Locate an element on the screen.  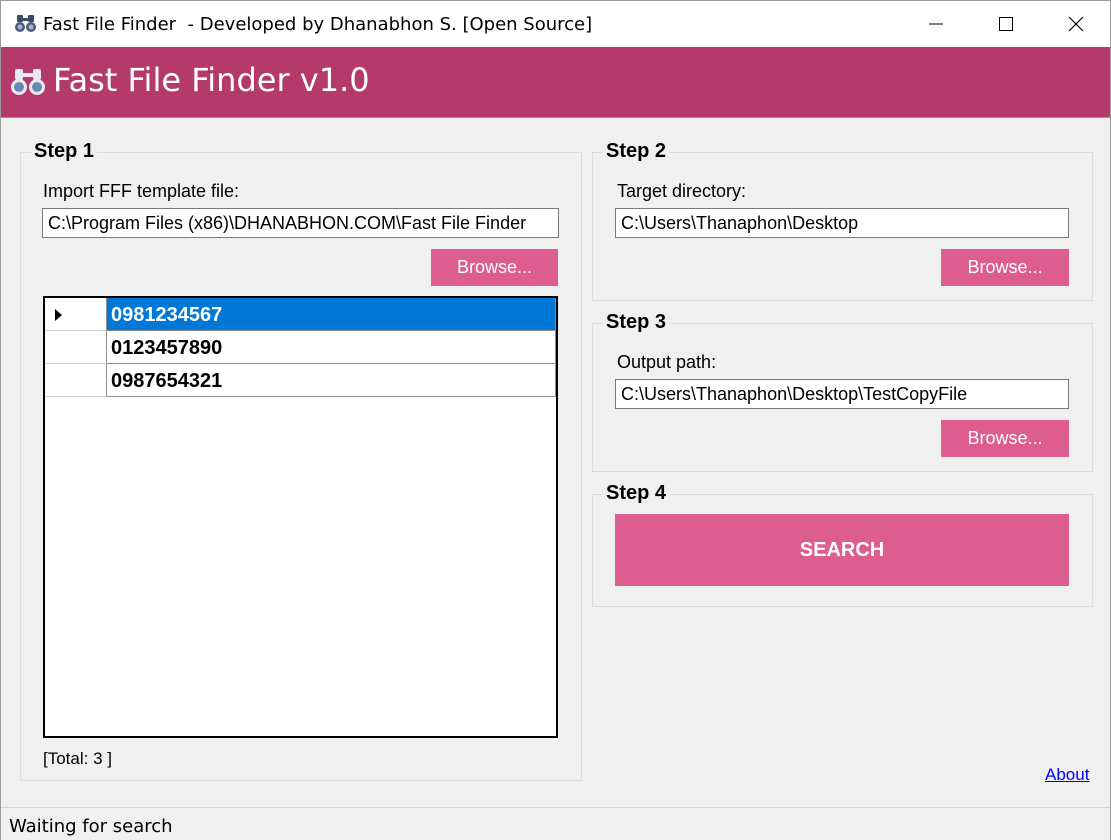
step1-label: Step 1 is located at coordinates (64, 151).